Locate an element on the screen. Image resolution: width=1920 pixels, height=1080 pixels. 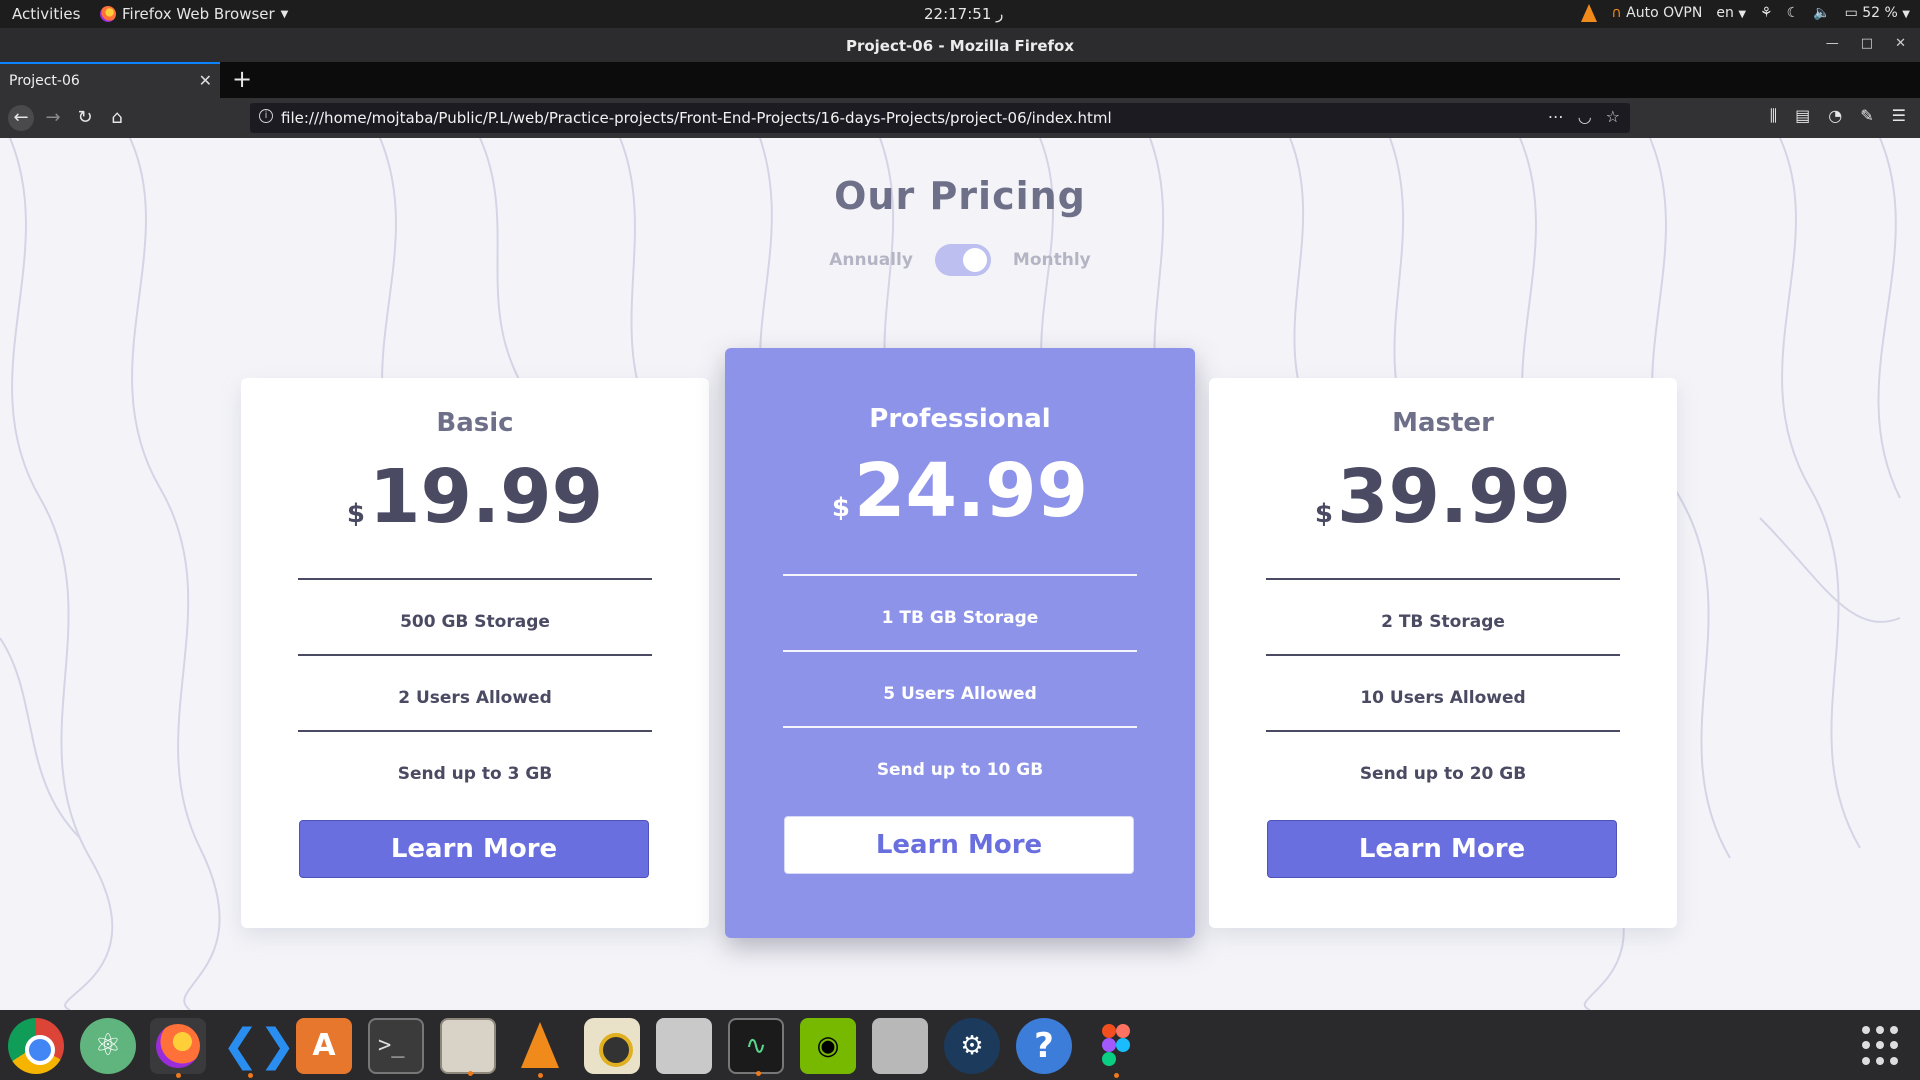
sidebar-icon: ▤ is located at coordinates (1802, 116).